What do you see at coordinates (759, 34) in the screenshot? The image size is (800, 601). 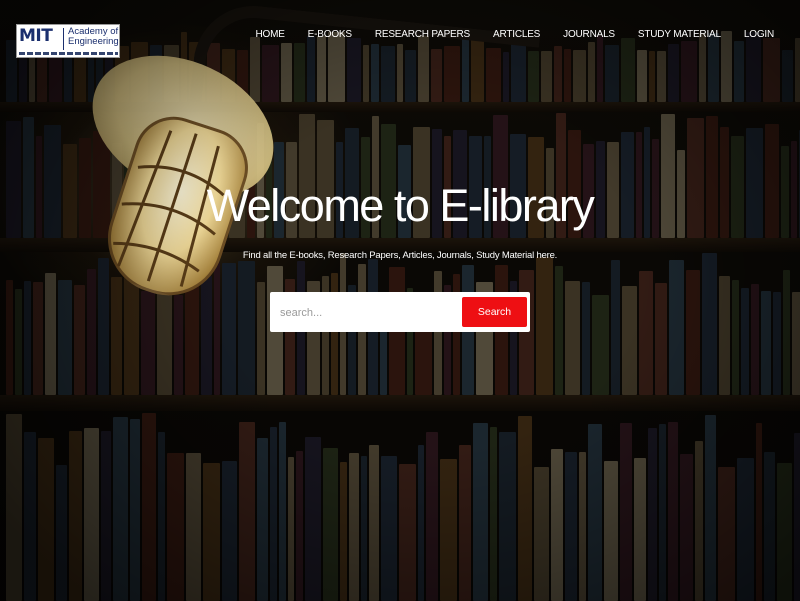 I see `nav-link-login: LOGIN` at bounding box center [759, 34].